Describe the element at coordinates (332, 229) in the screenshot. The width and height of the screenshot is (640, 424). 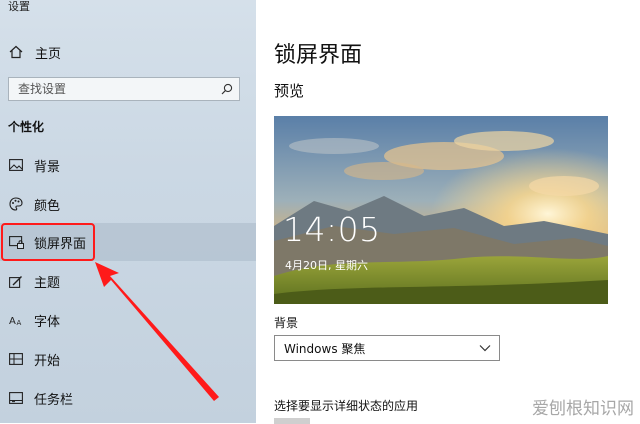
I see `preview-clock: 14:05` at that location.